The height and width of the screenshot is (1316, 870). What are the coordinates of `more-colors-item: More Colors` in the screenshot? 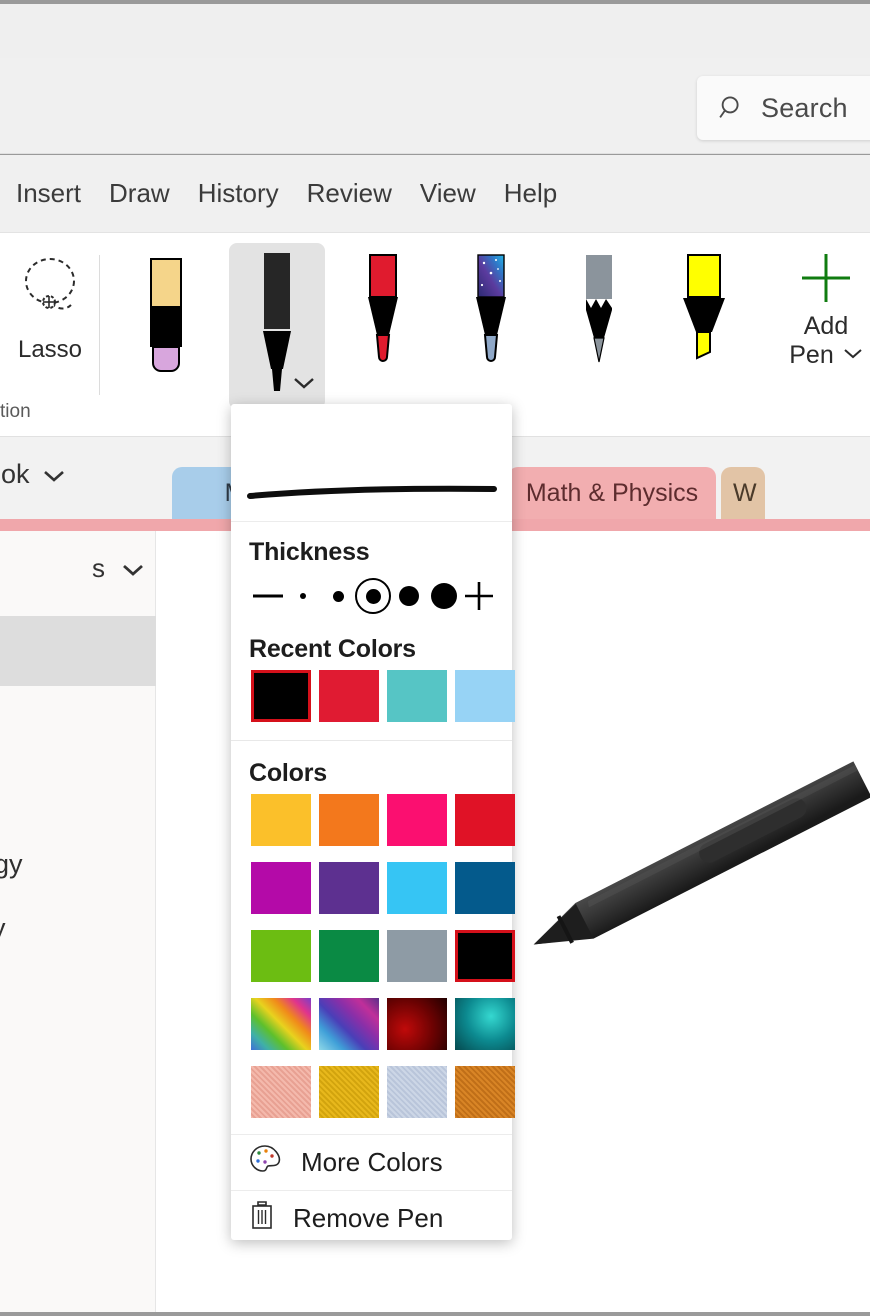 It's located at (371, 1162).